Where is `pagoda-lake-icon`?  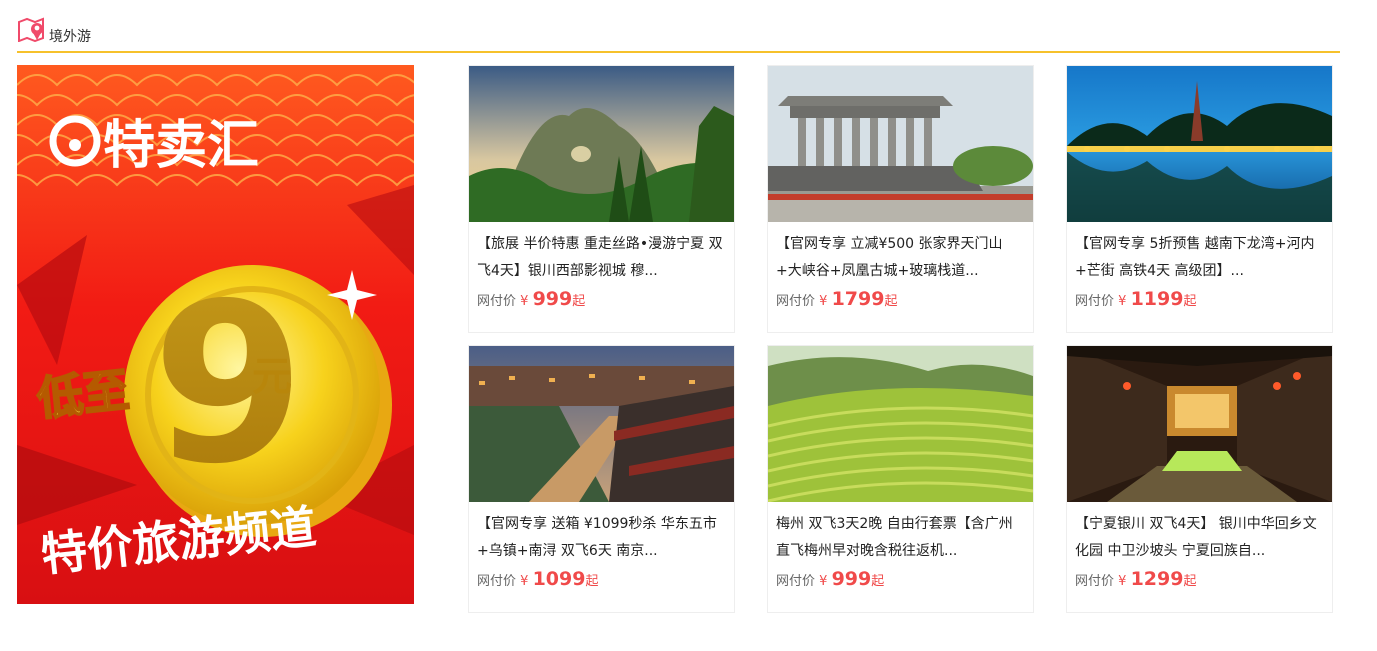 pagoda-lake-icon is located at coordinates (1199, 144).